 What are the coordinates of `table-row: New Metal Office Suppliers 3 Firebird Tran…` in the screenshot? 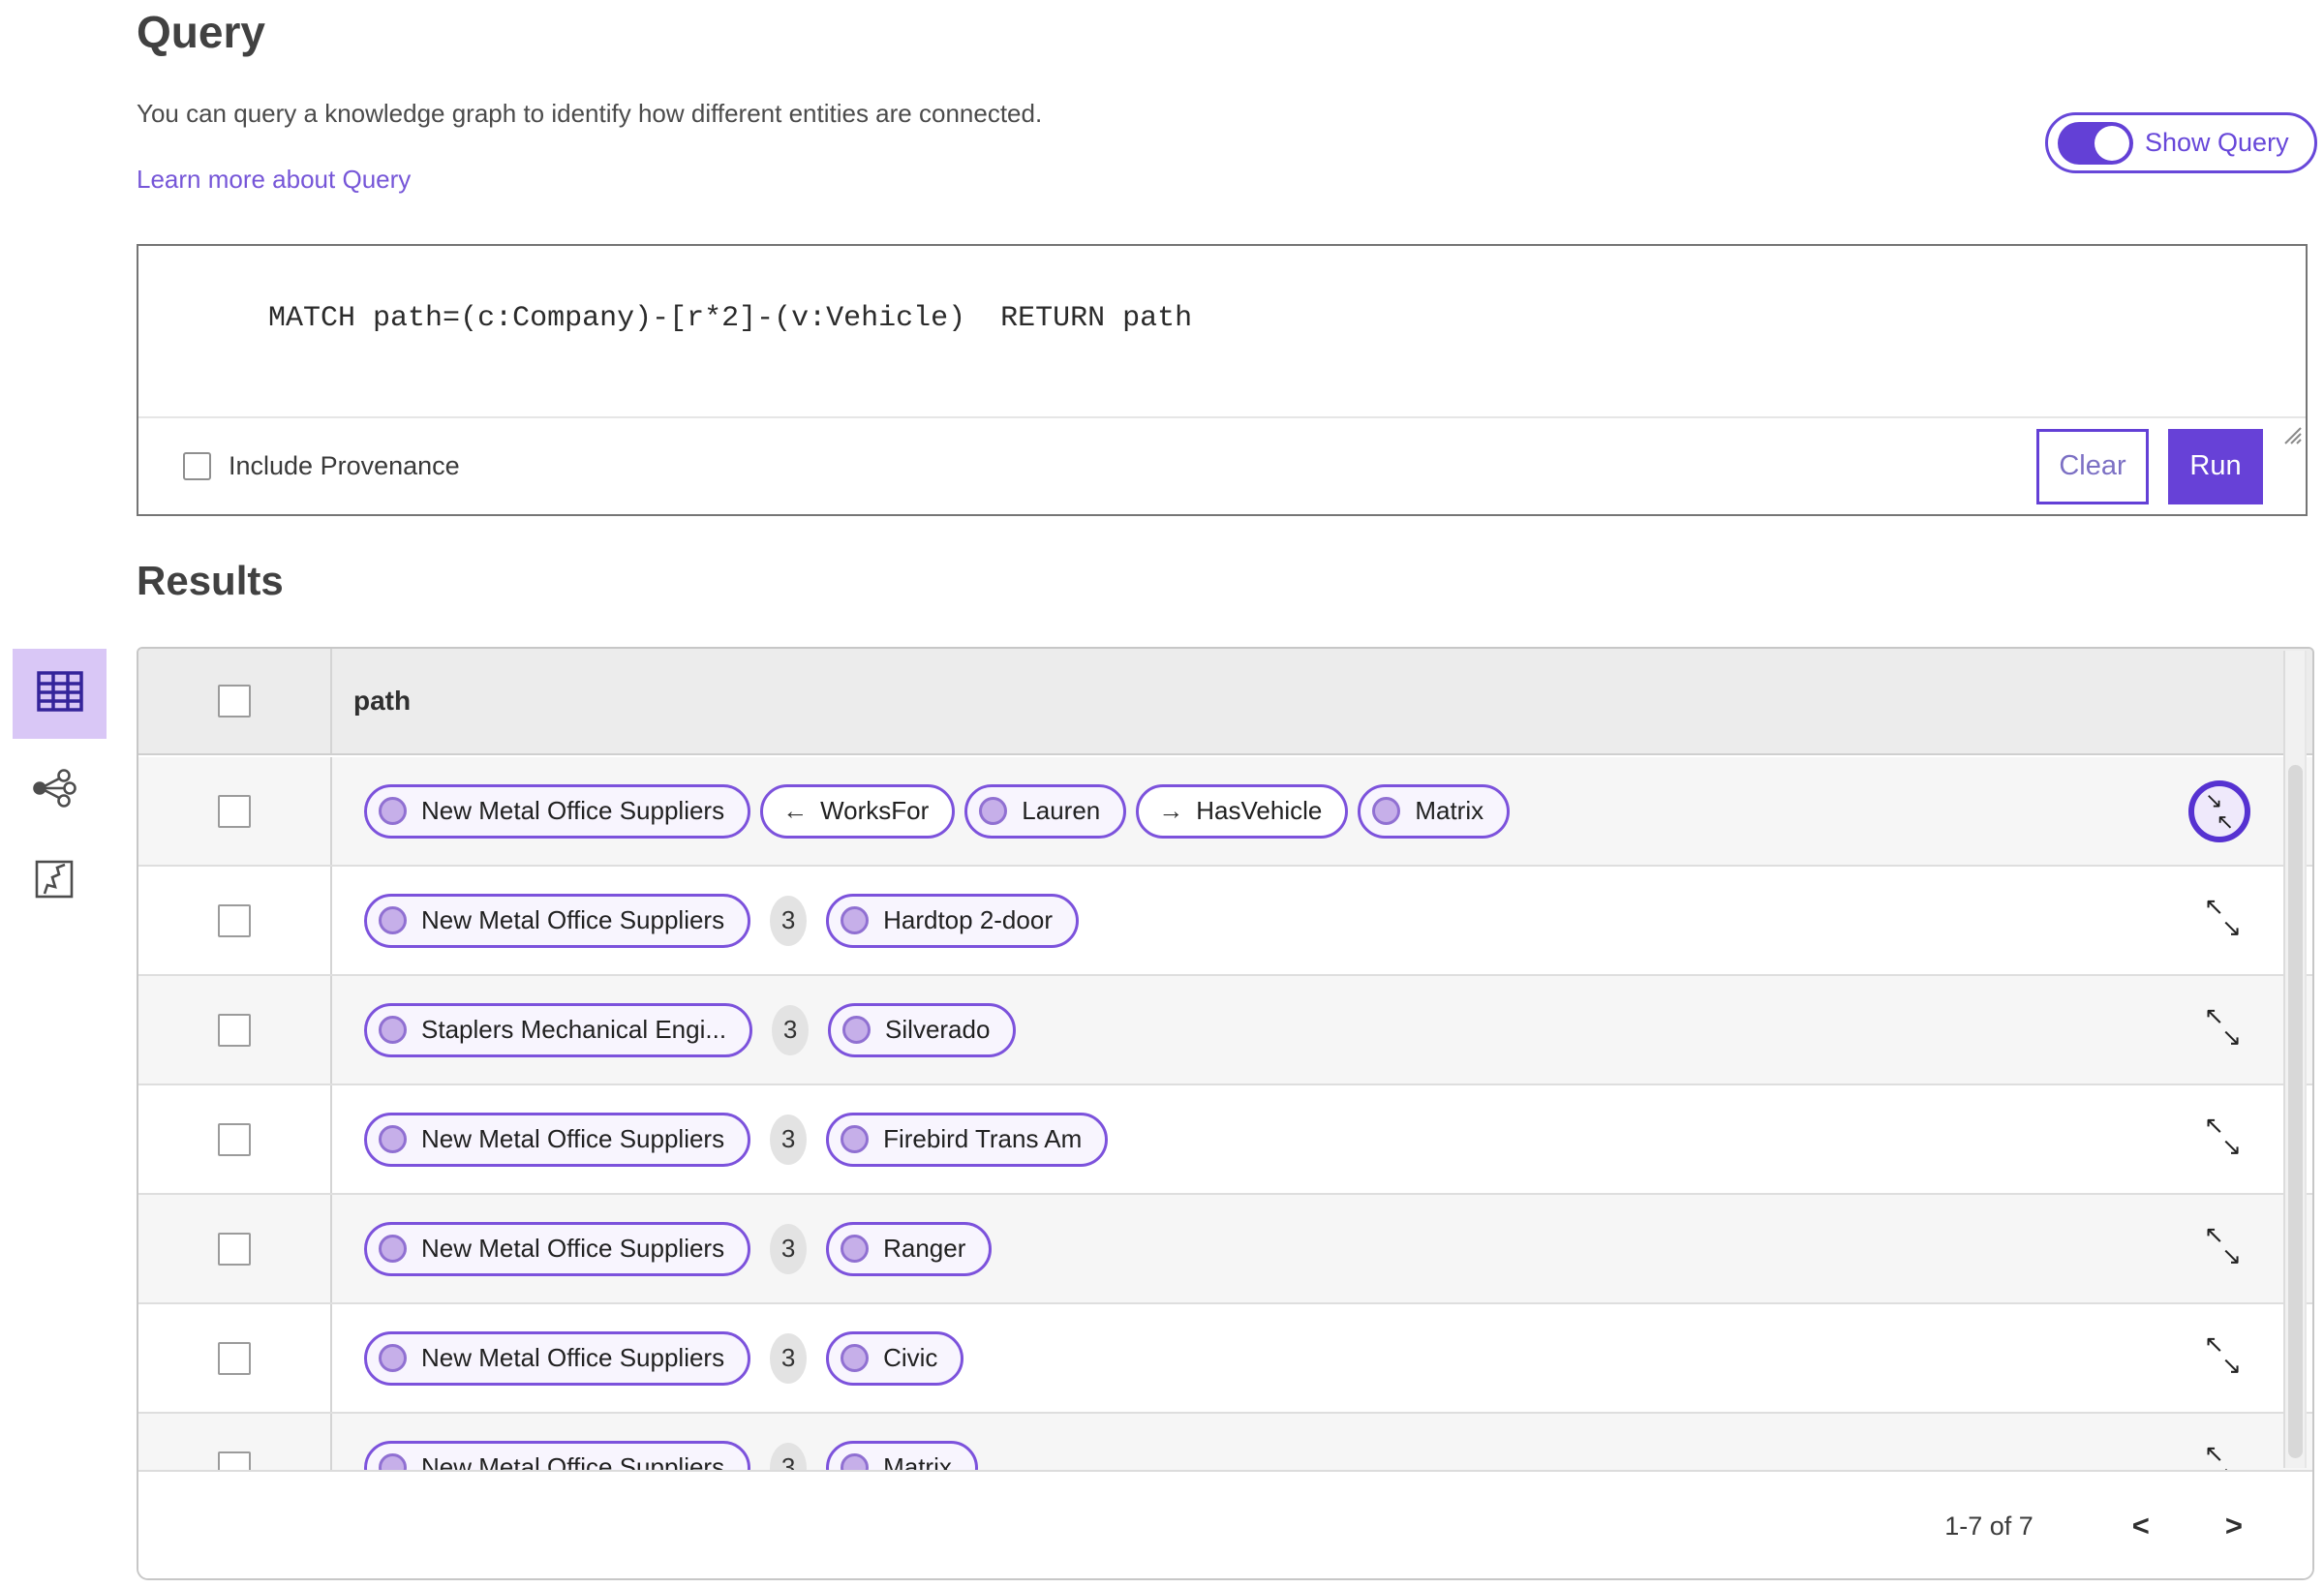 It's located at (1225, 1140).